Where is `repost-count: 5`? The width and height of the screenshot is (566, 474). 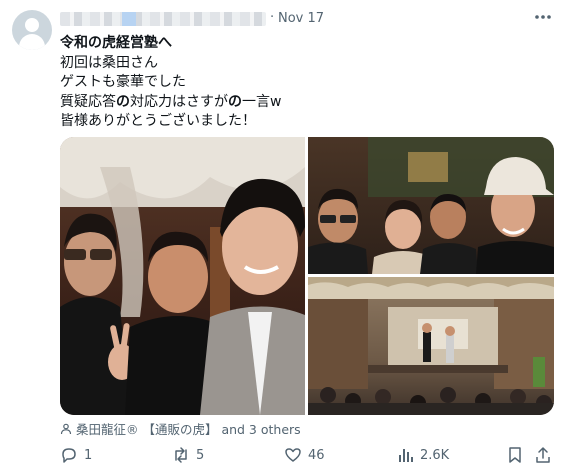
repost-count: 5 is located at coordinates (200, 455).